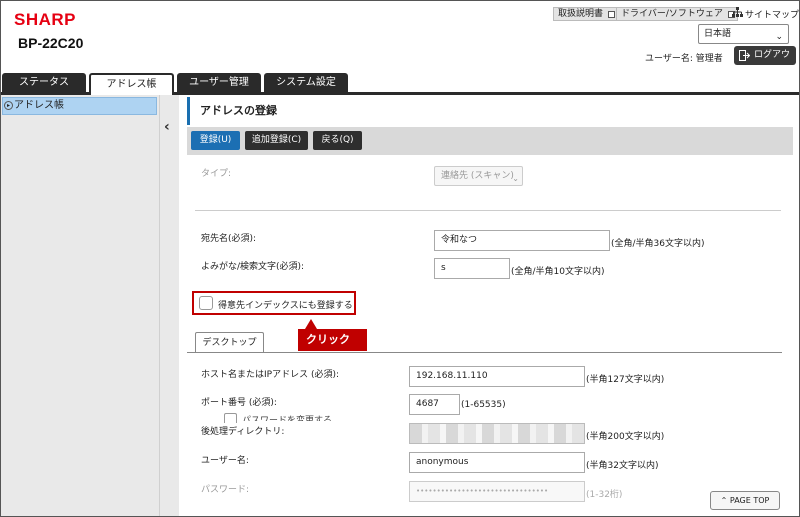  Describe the element at coordinates (672, 14) in the screenshot. I see `driver-link-label: ドライバー/ソフトウェア` at that location.